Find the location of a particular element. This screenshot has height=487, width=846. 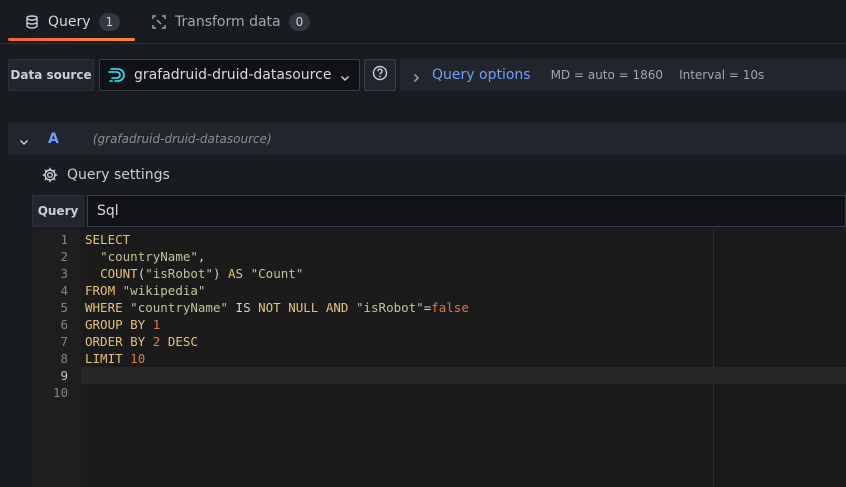

code-token: false is located at coordinates (450, 307).